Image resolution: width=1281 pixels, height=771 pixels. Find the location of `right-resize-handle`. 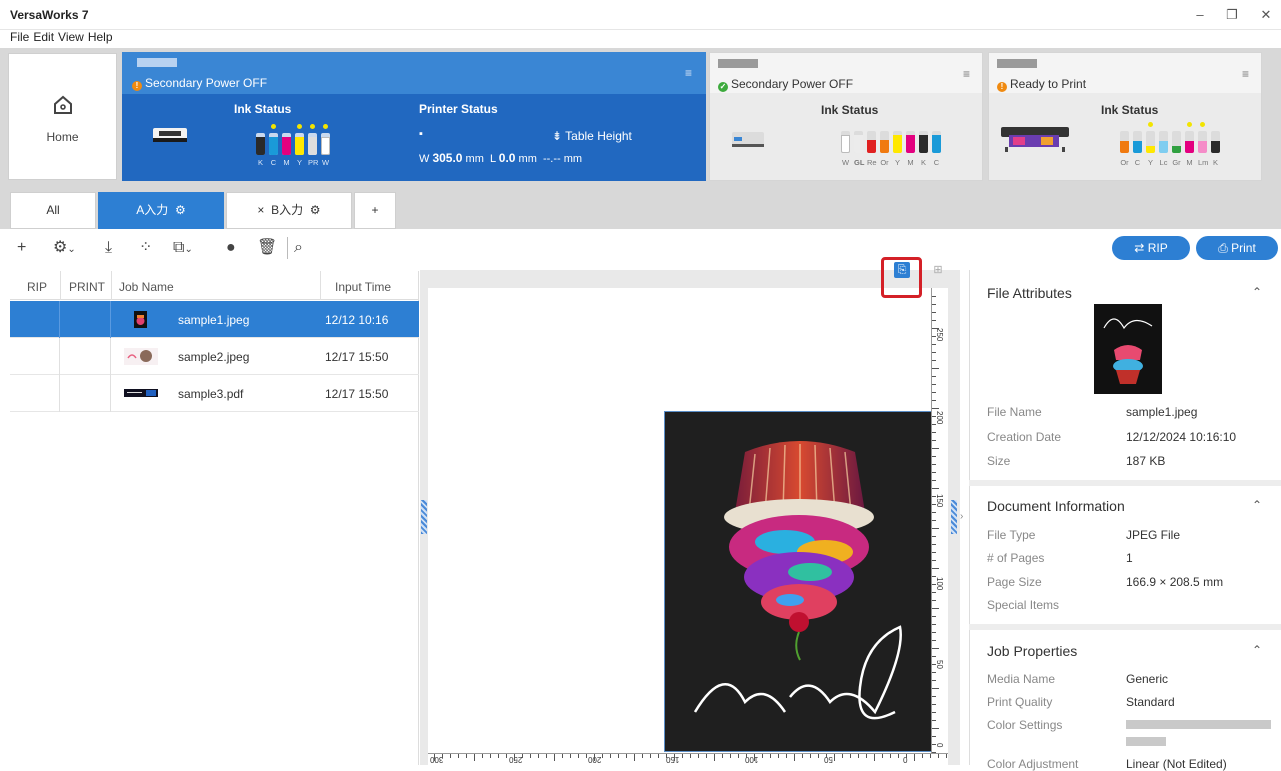

right-resize-handle is located at coordinates (954, 517).